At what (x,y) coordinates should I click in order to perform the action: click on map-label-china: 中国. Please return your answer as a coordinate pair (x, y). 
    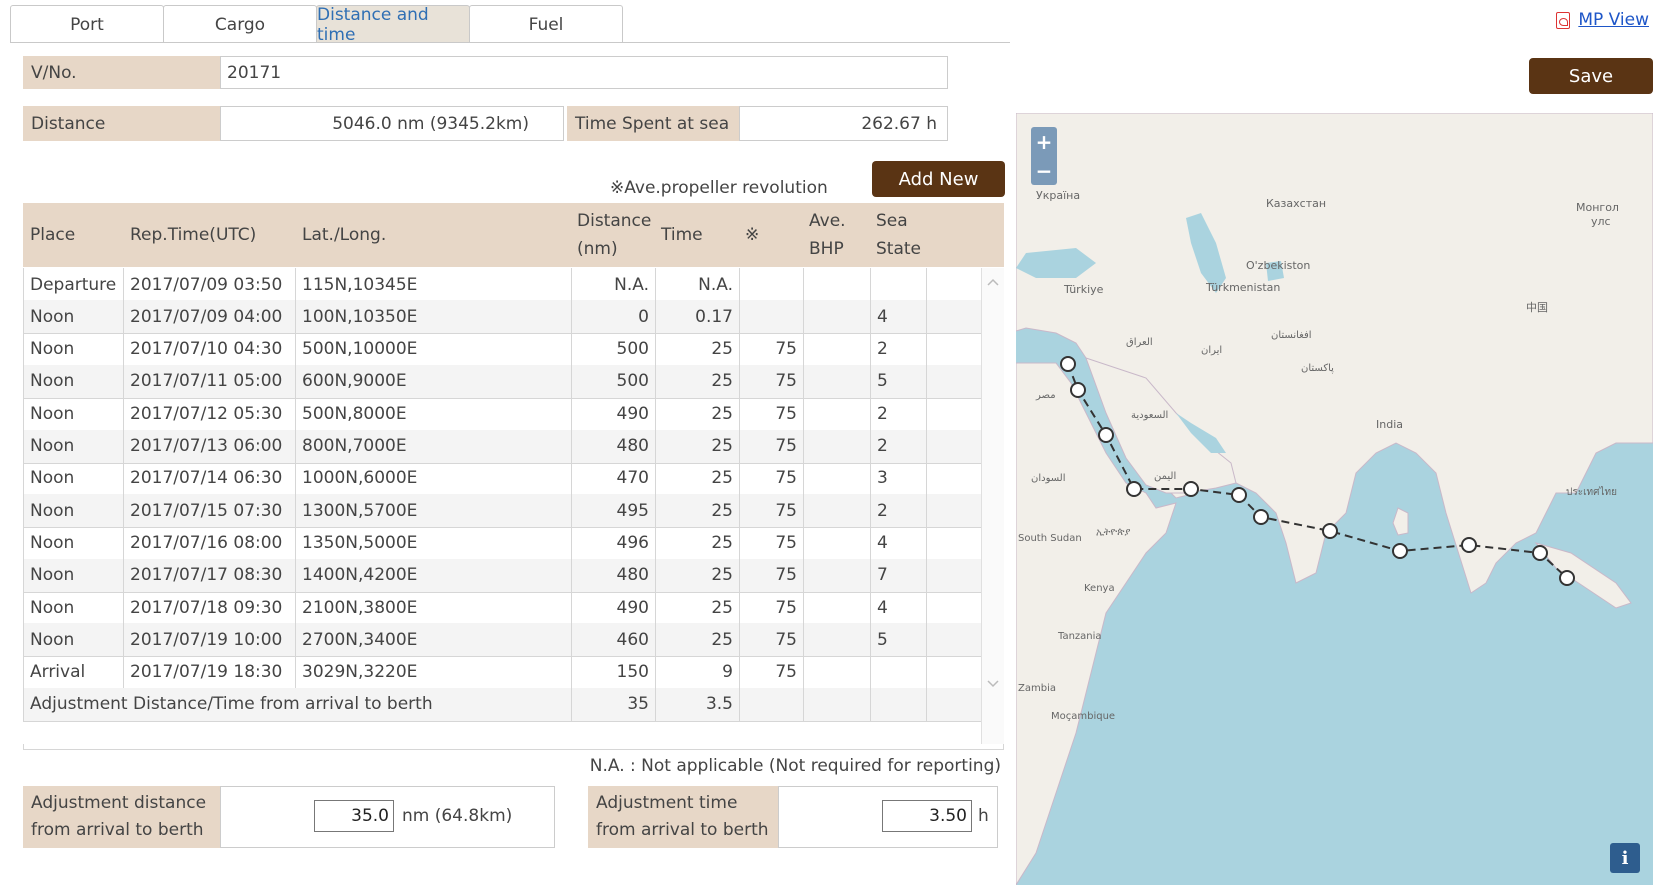
    Looking at the image, I should click on (1537, 307).